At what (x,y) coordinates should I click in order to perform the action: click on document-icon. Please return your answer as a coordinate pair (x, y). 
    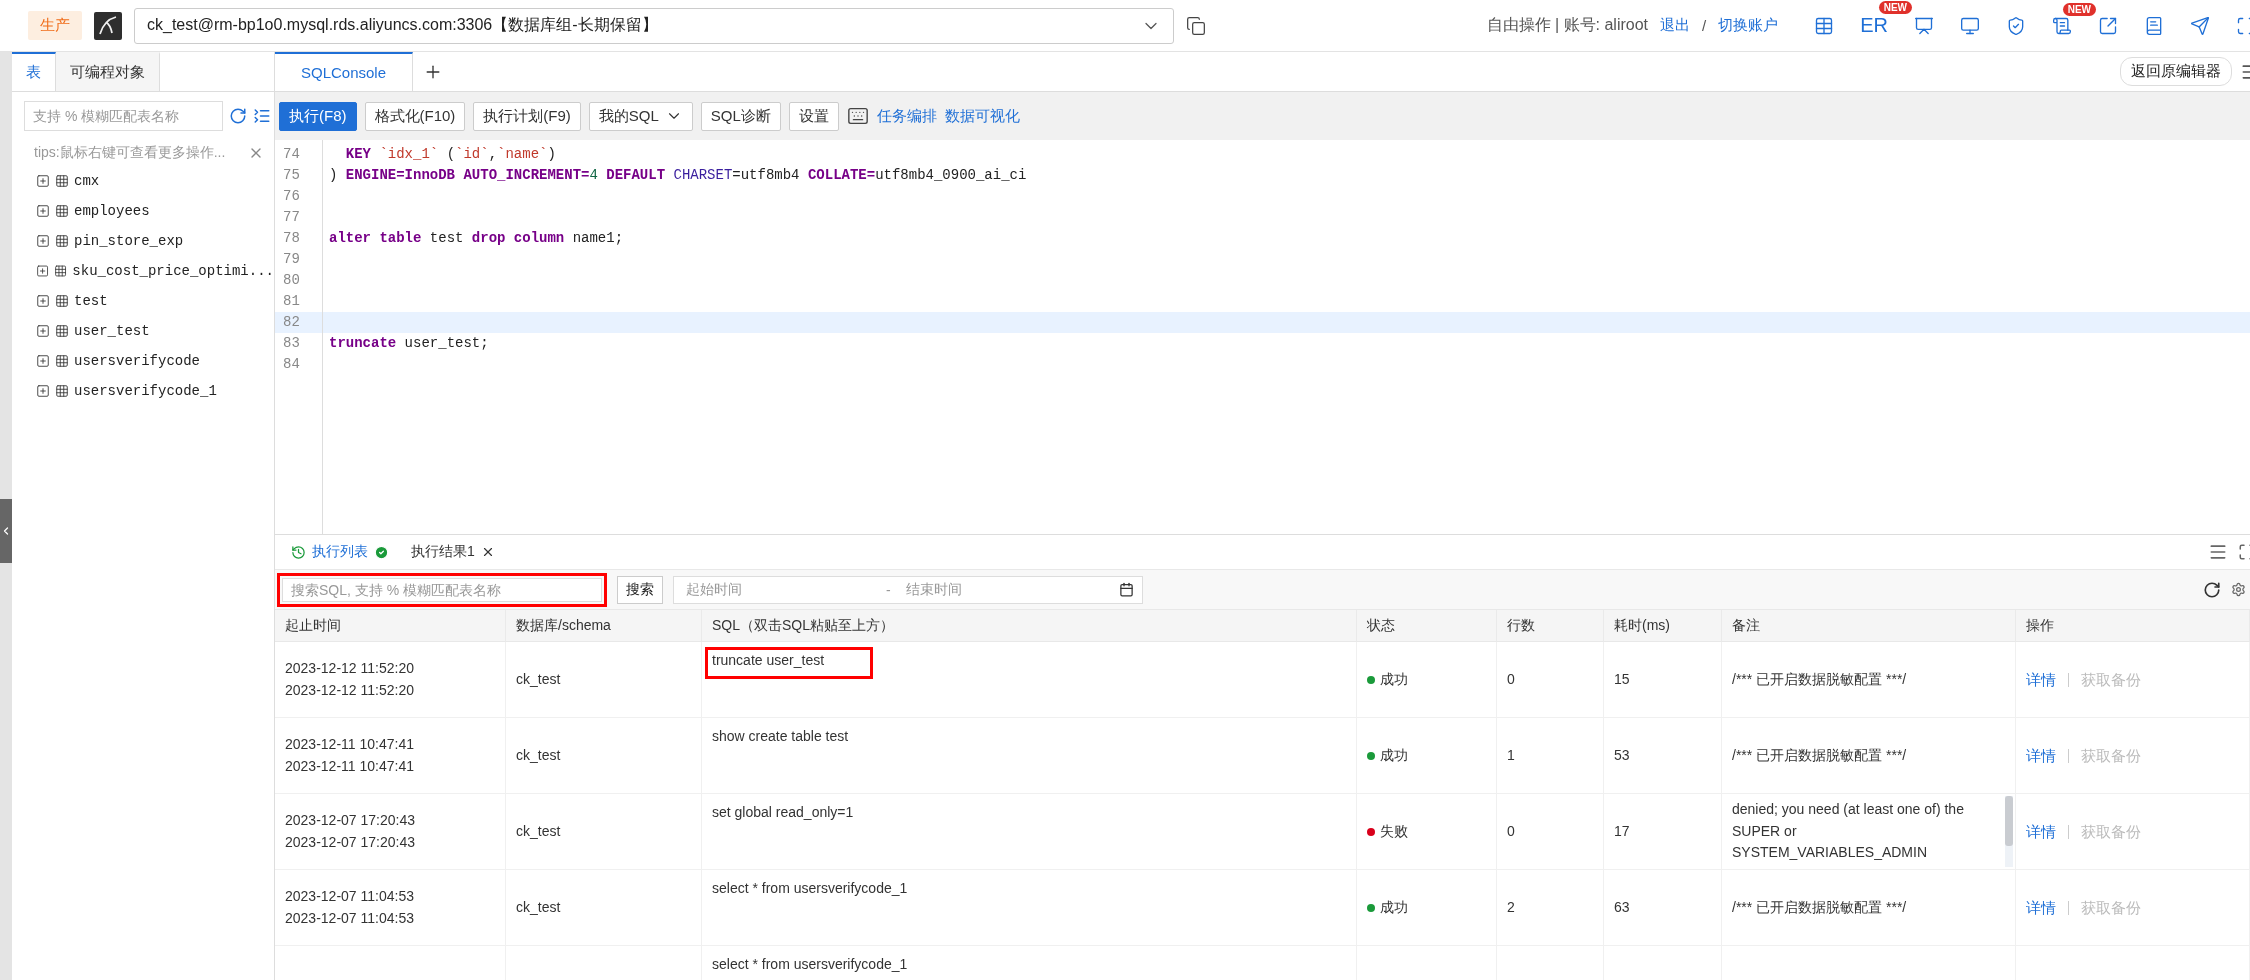
    Looking at the image, I should click on (2062, 25).